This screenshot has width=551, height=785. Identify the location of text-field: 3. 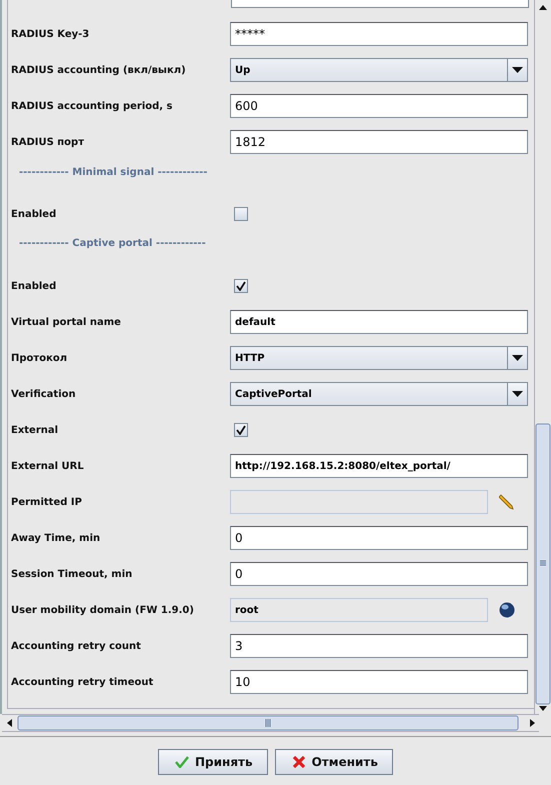
(379, 646).